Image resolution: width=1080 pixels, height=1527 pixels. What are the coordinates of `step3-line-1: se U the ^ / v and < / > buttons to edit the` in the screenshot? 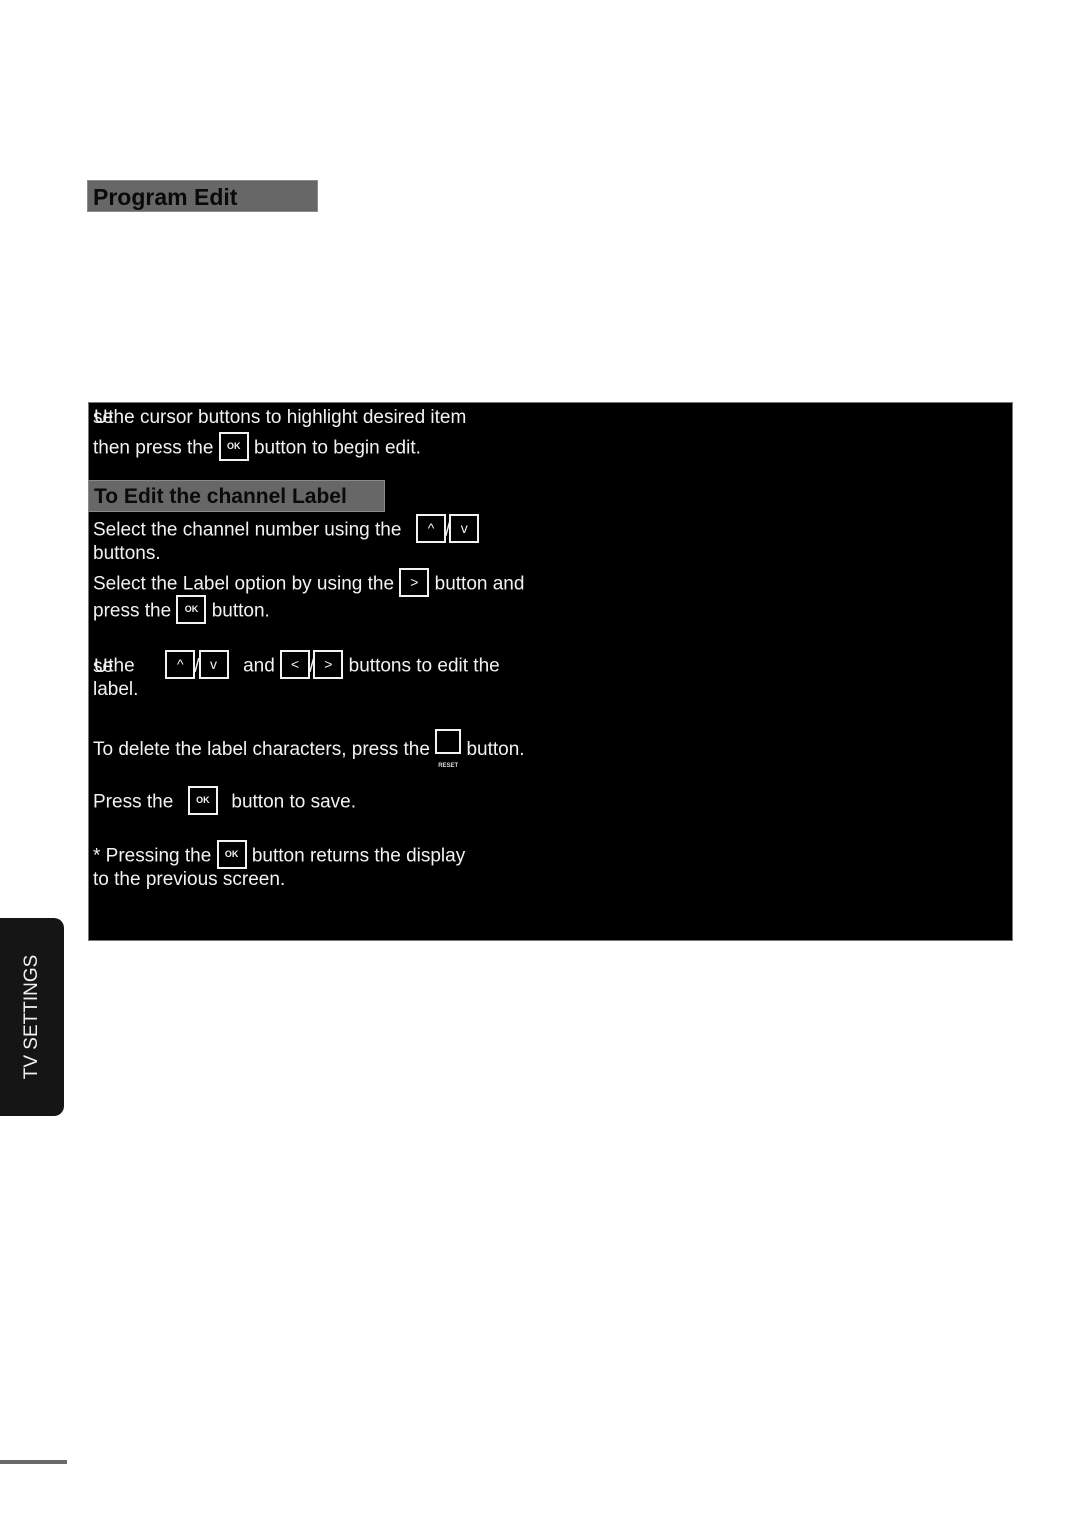 It's located at (296, 665).